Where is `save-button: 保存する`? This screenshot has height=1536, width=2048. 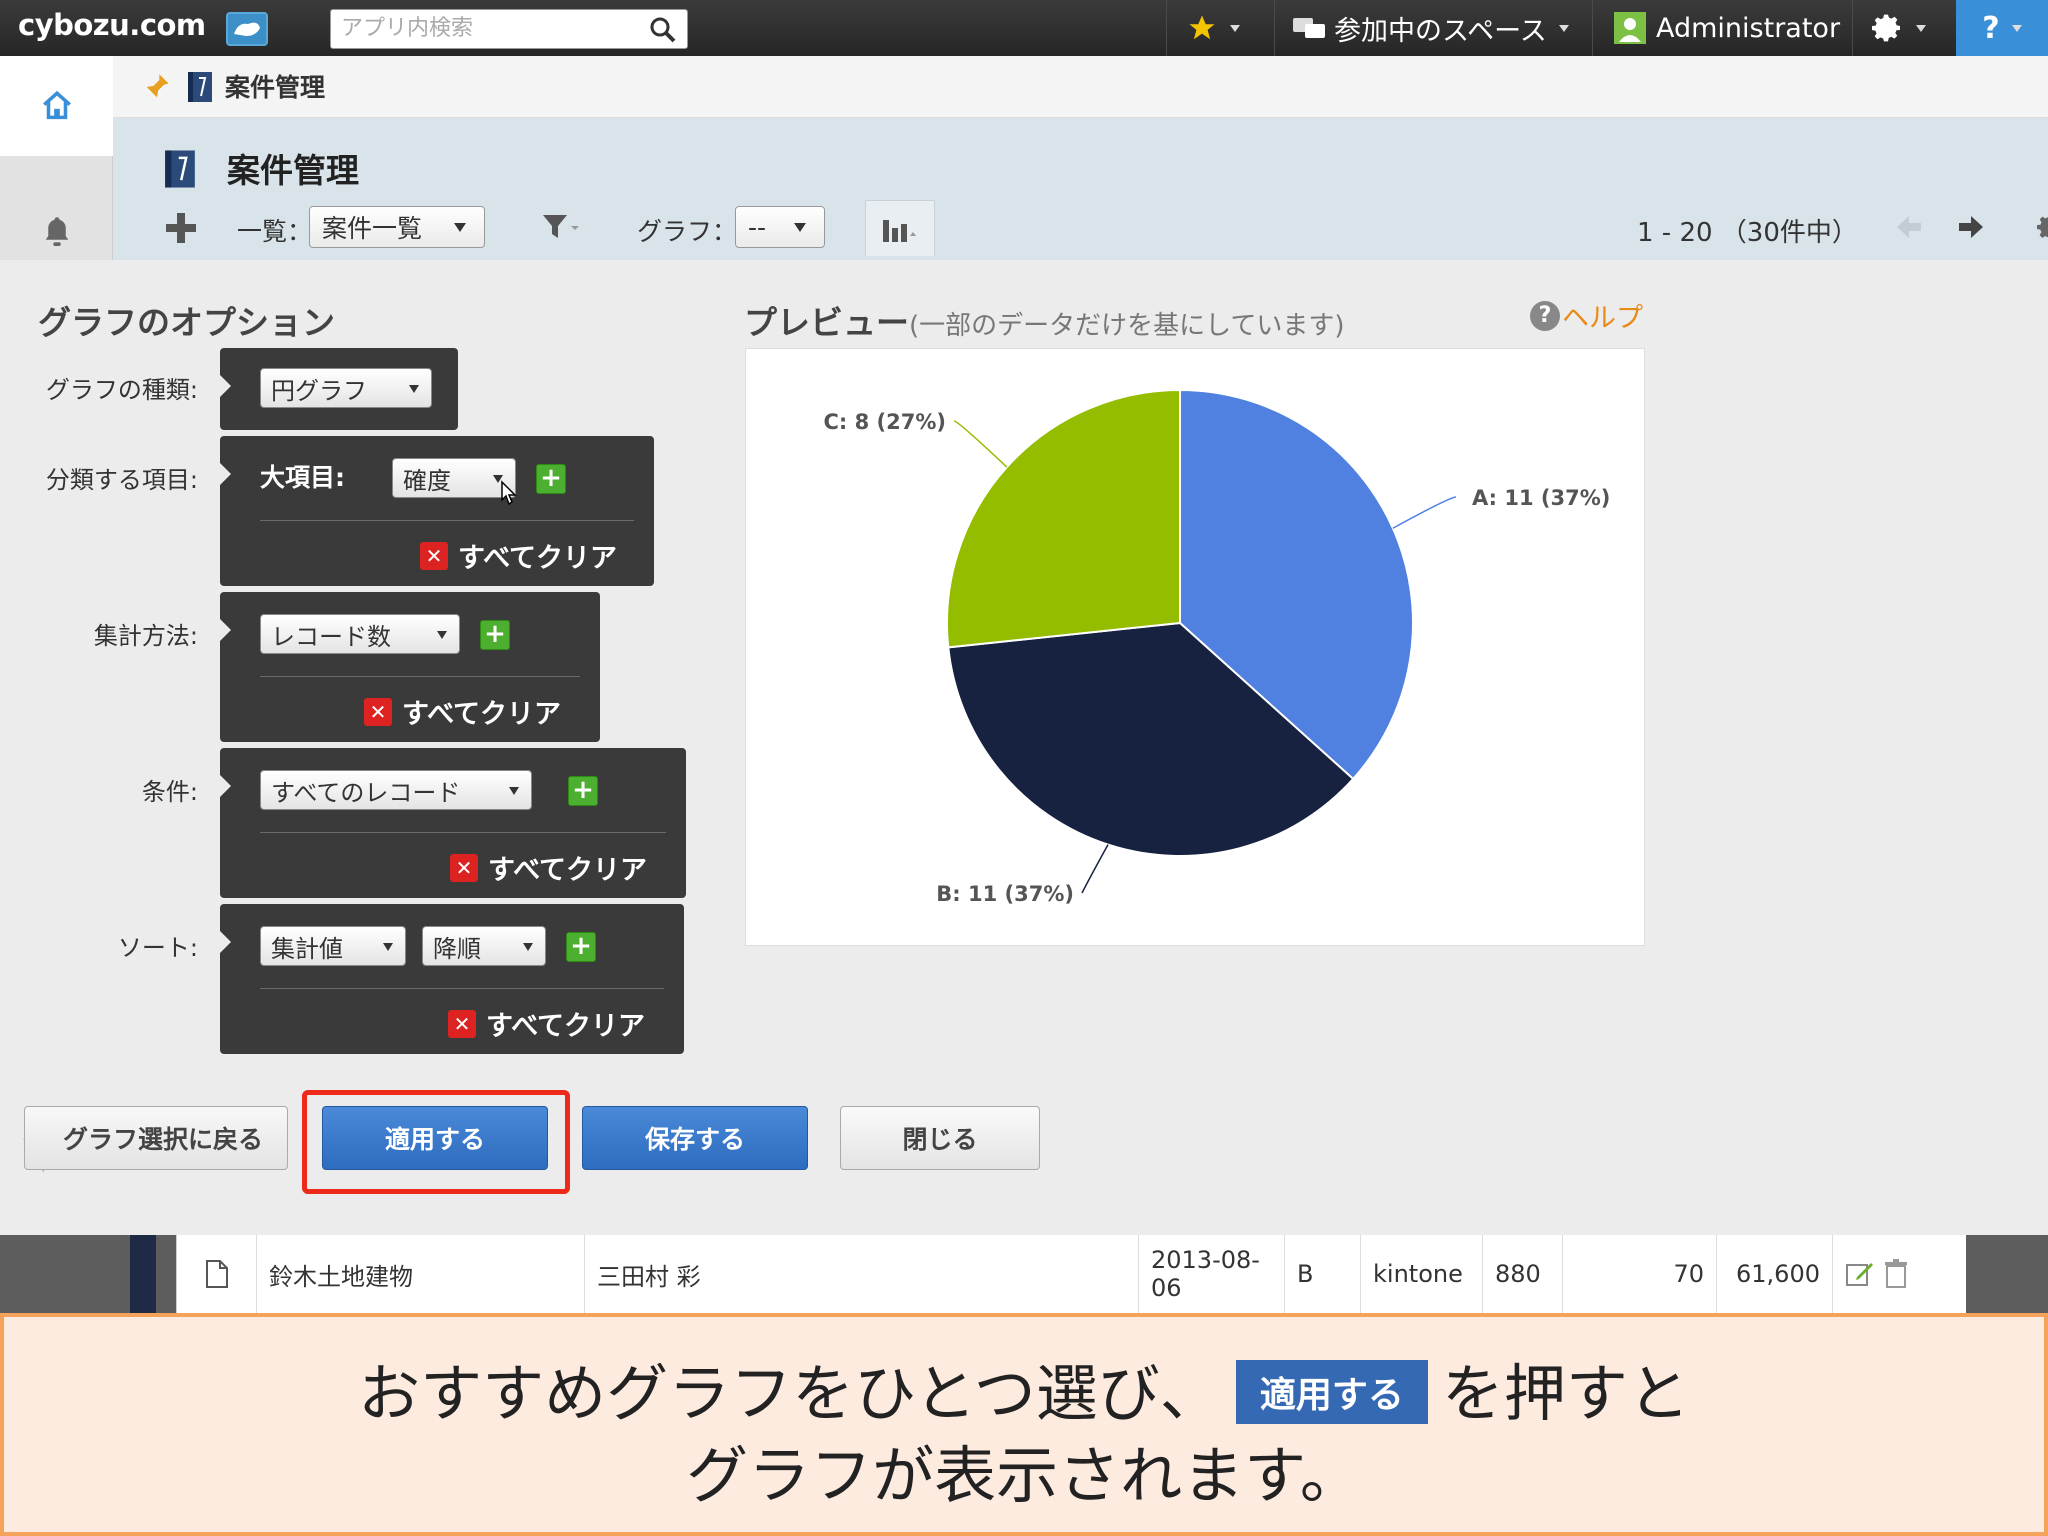 save-button: 保存する is located at coordinates (695, 1138).